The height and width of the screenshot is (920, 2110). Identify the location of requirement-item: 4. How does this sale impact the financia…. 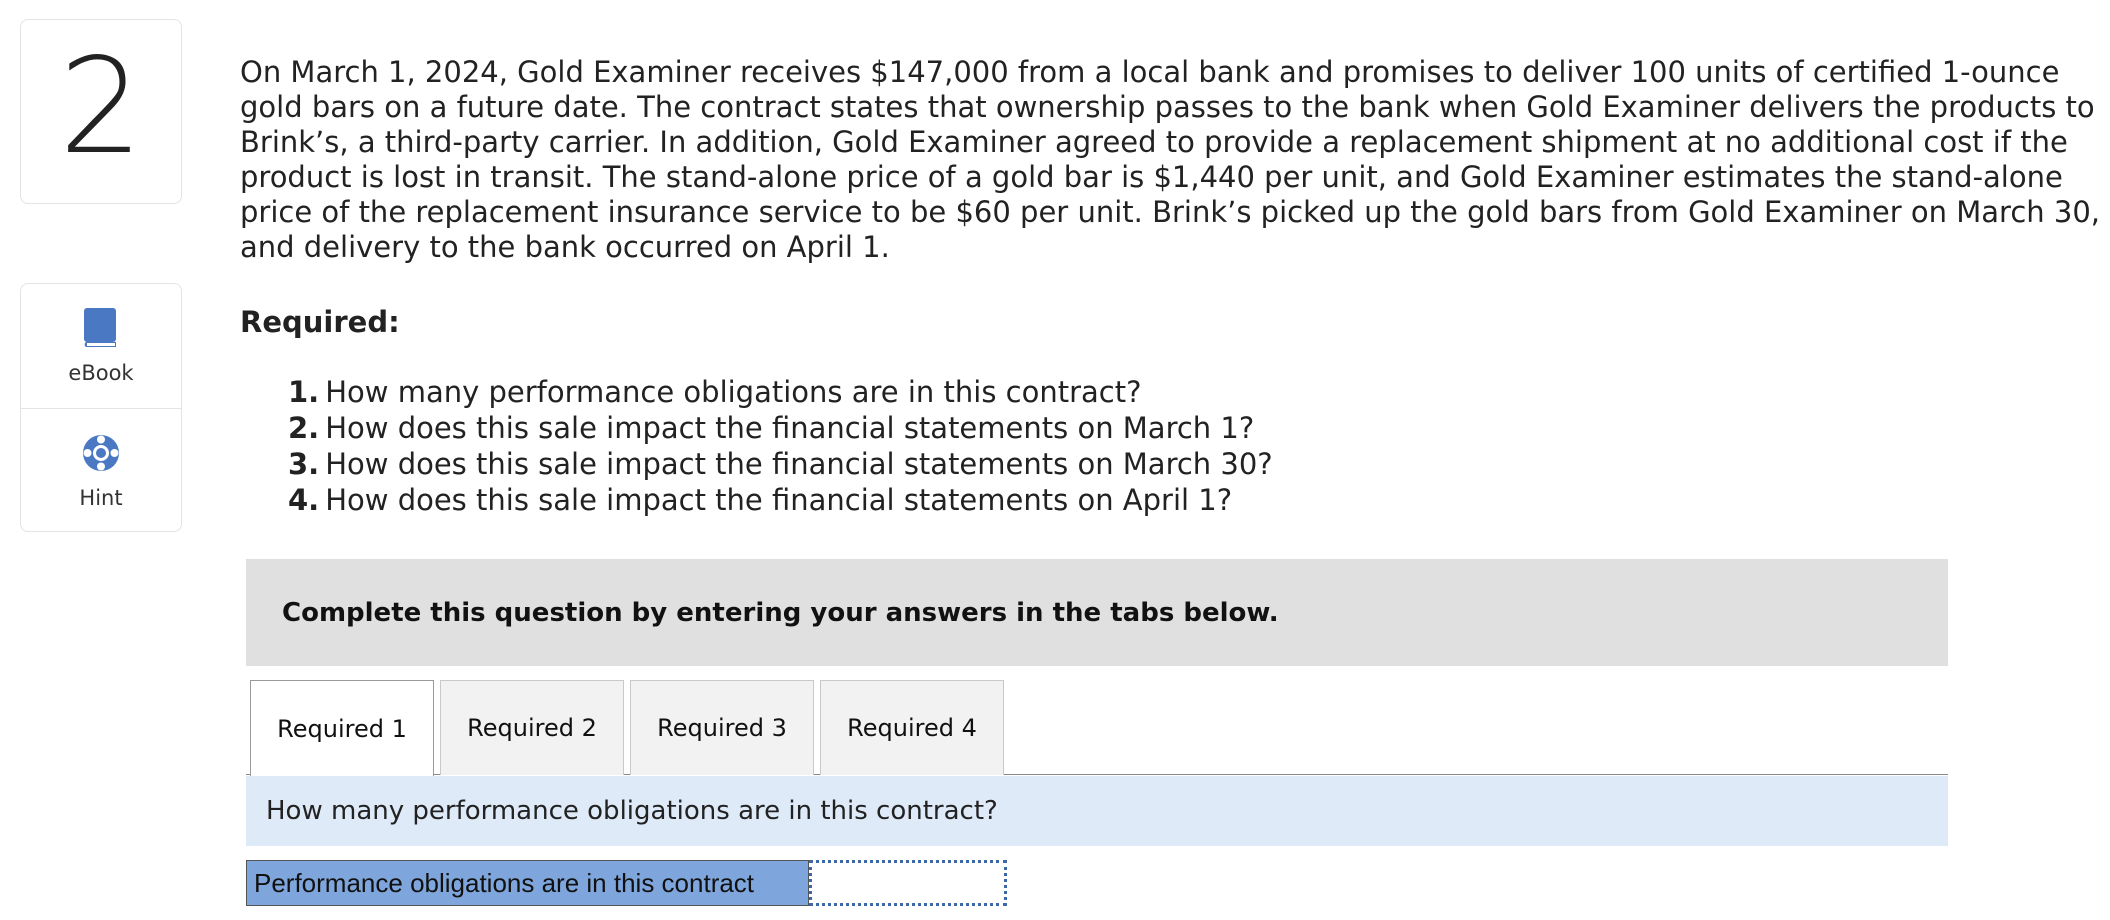
(780, 500).